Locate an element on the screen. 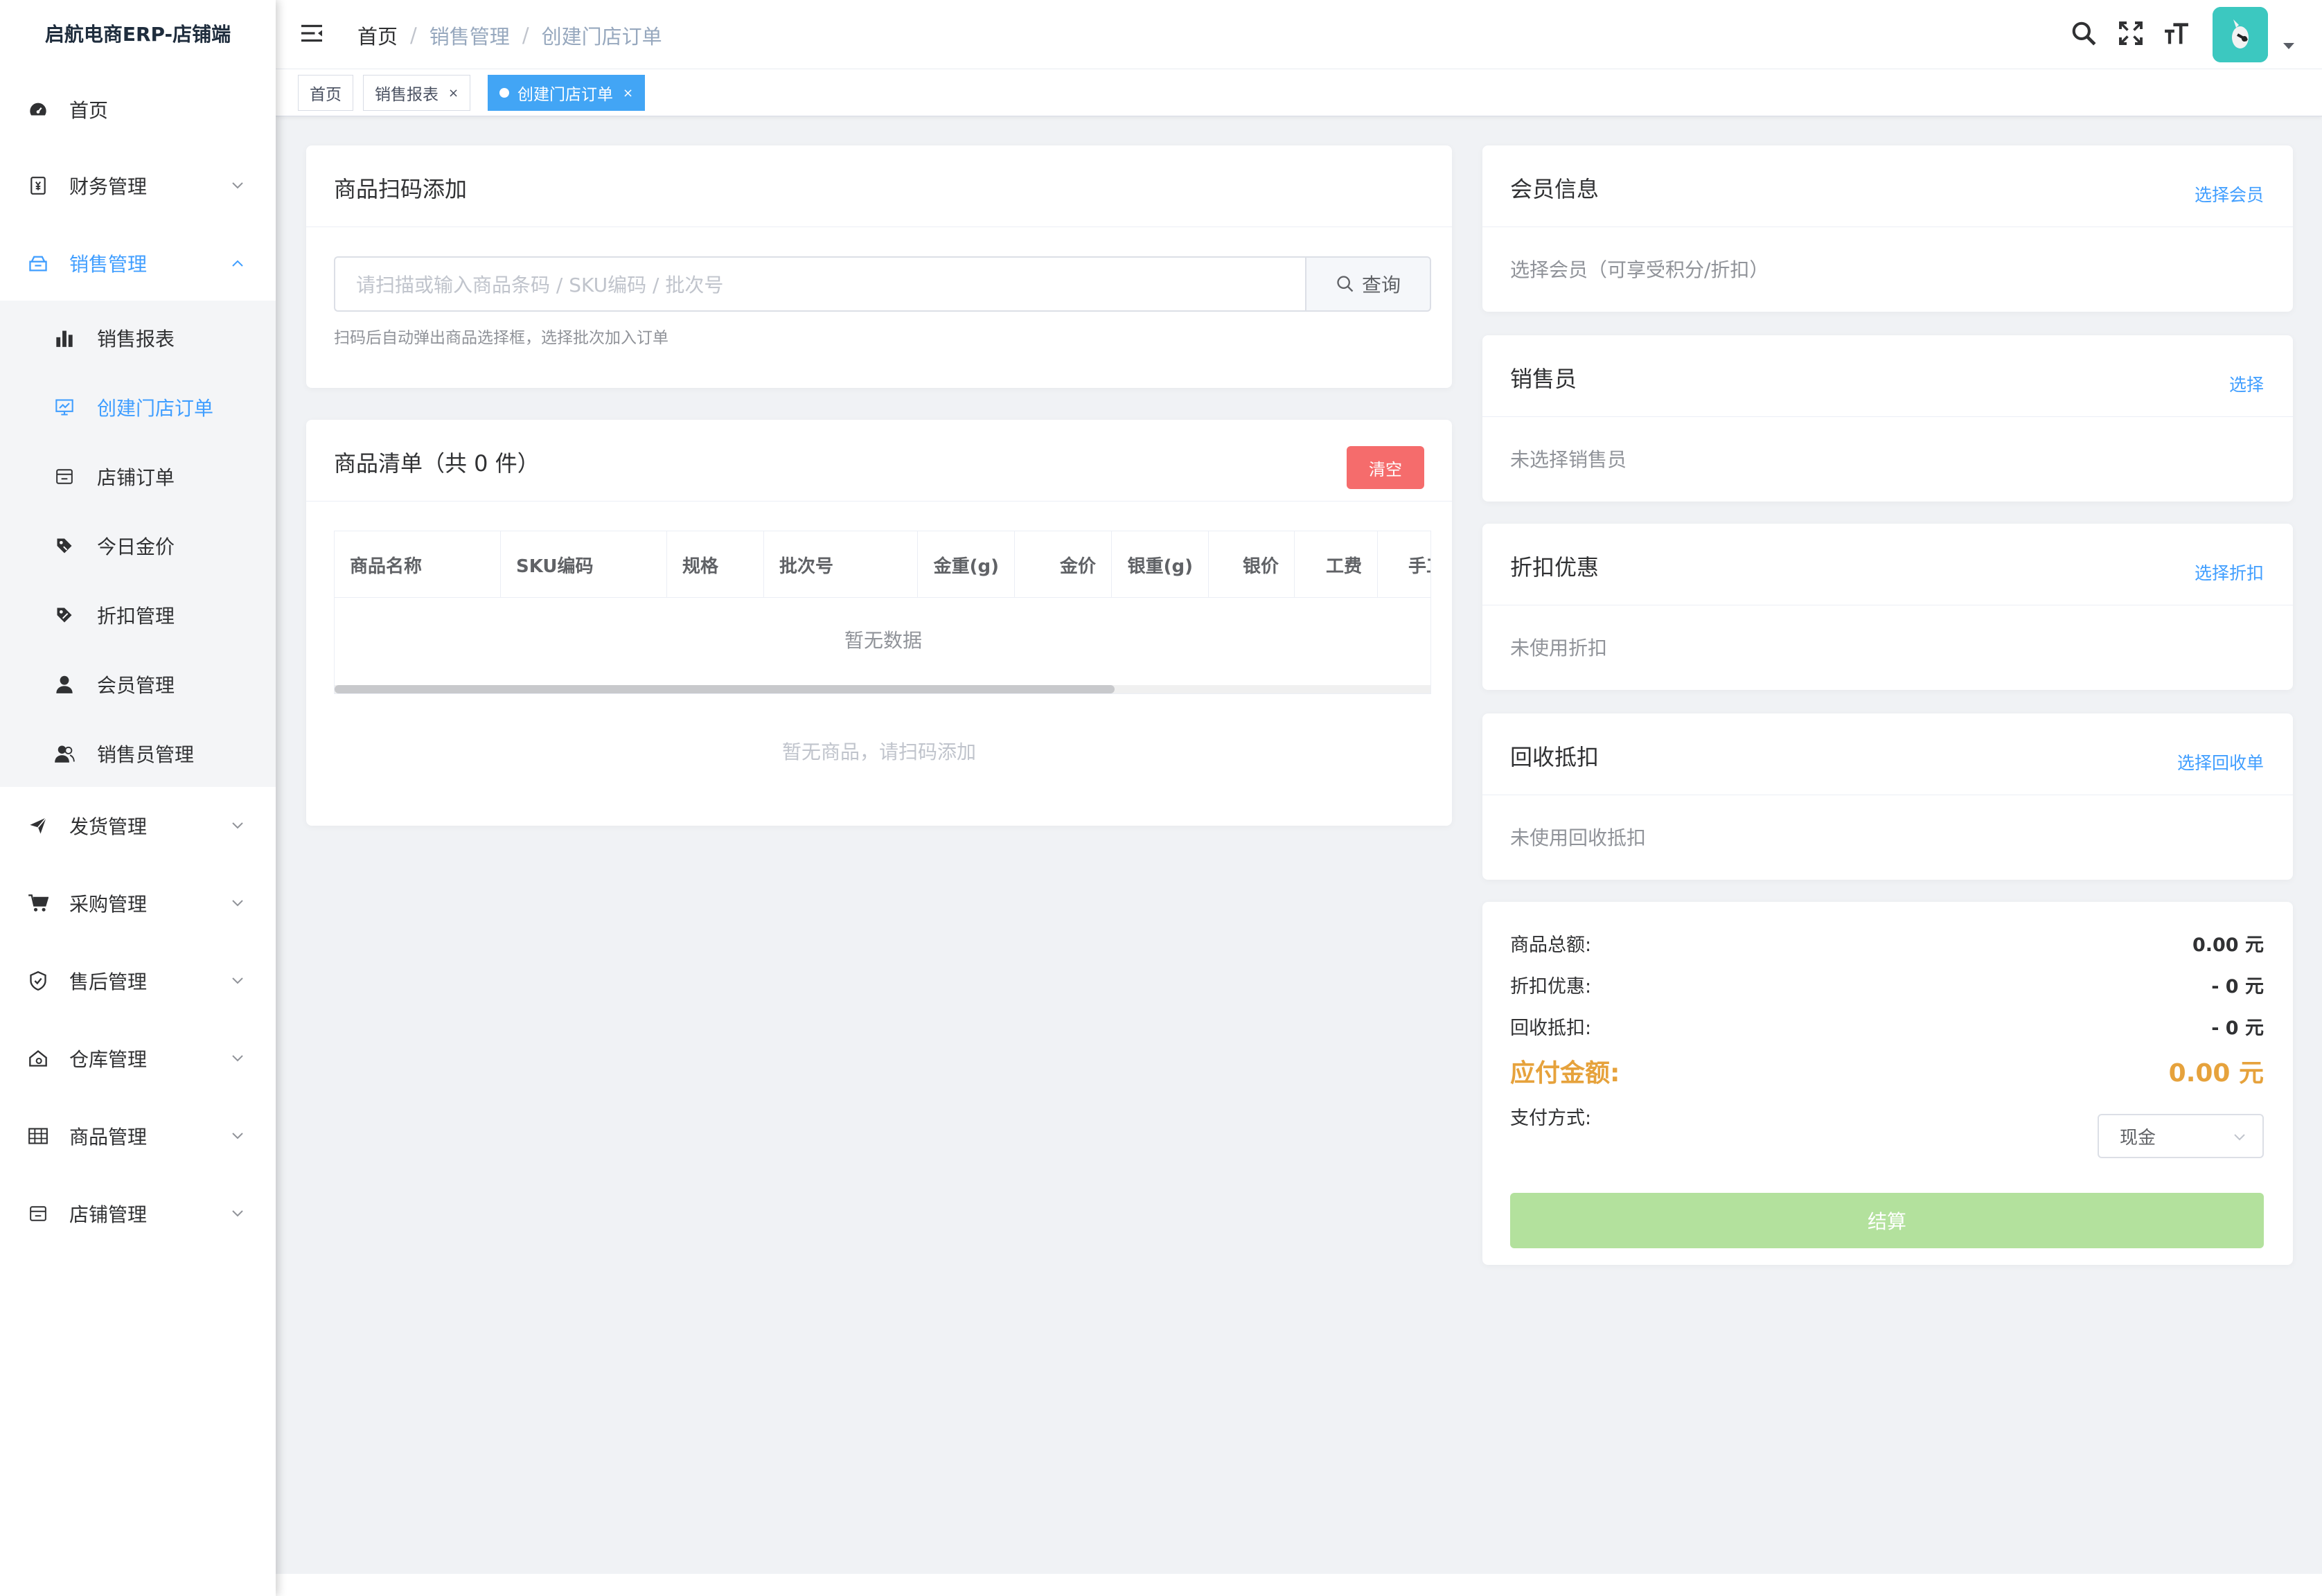 This screenshot has width=2322, height=1596. avatar is located at coordinates (2241, 34).